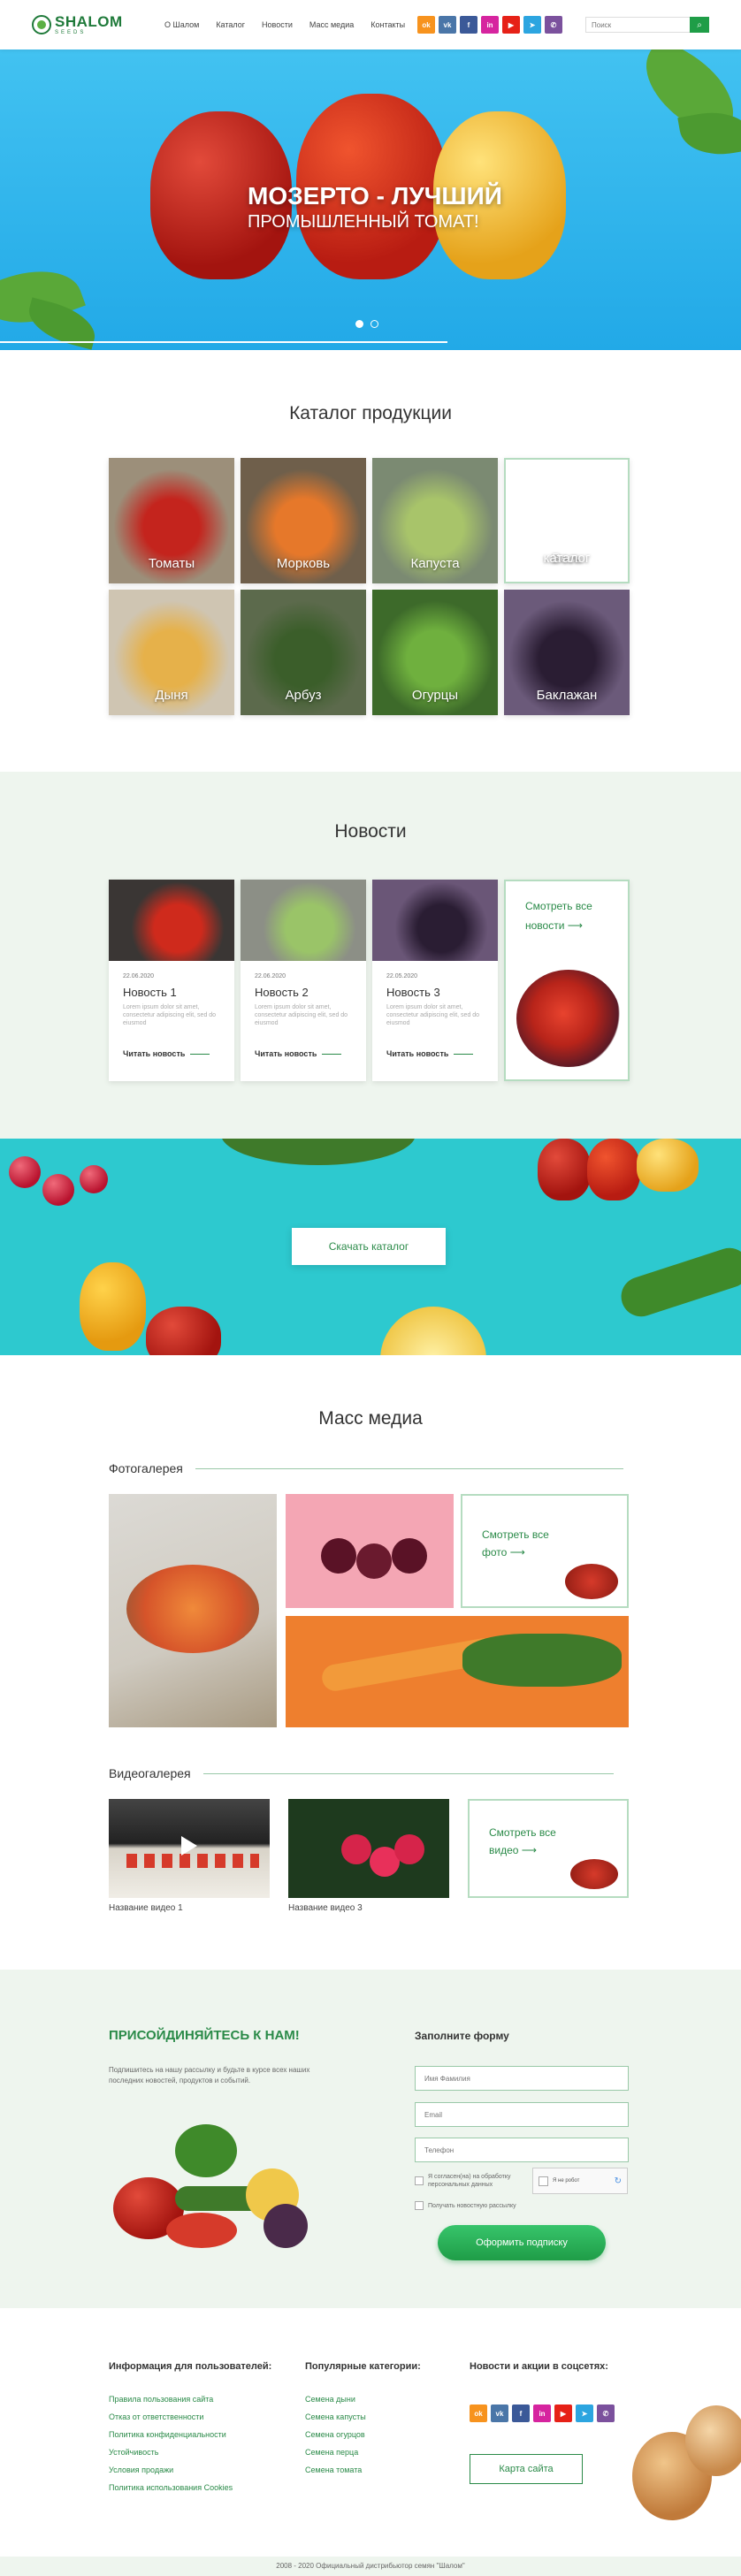 This screenshot has height=2576, width=741. What do you see at coordinates (567, 980) in the screenshot?
I see `see-all-news: Смотреть все новости ⟶` at bounding box center [567, 980].